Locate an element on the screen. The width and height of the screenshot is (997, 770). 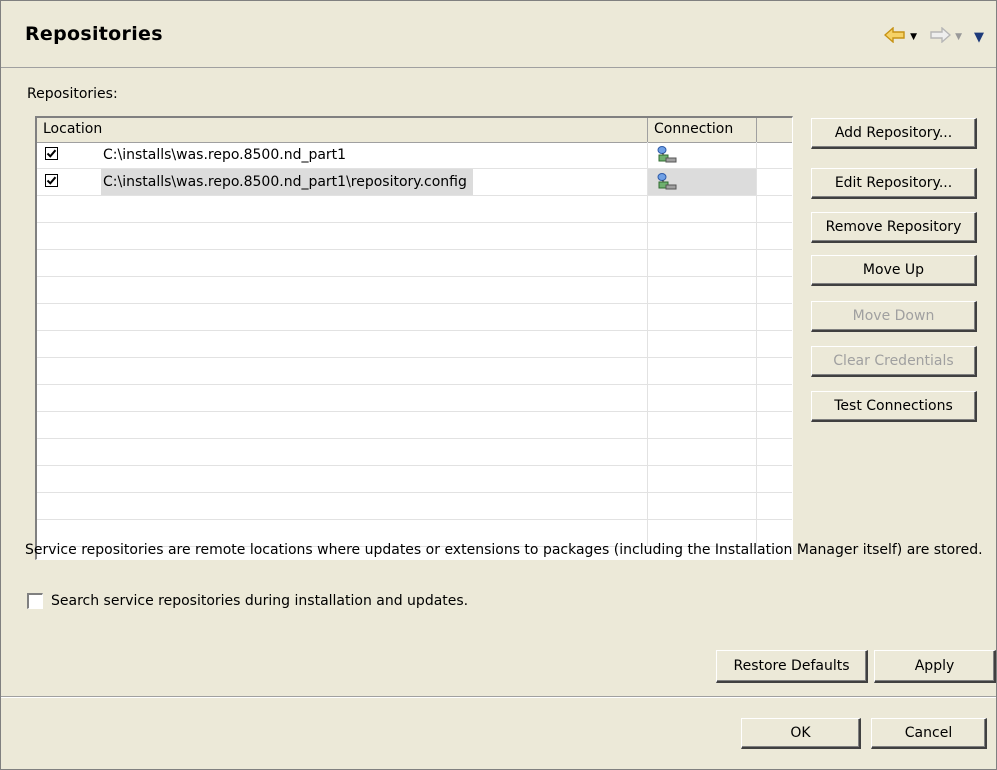
repositories-label: Repositories: is located at coordinates (72, 94).